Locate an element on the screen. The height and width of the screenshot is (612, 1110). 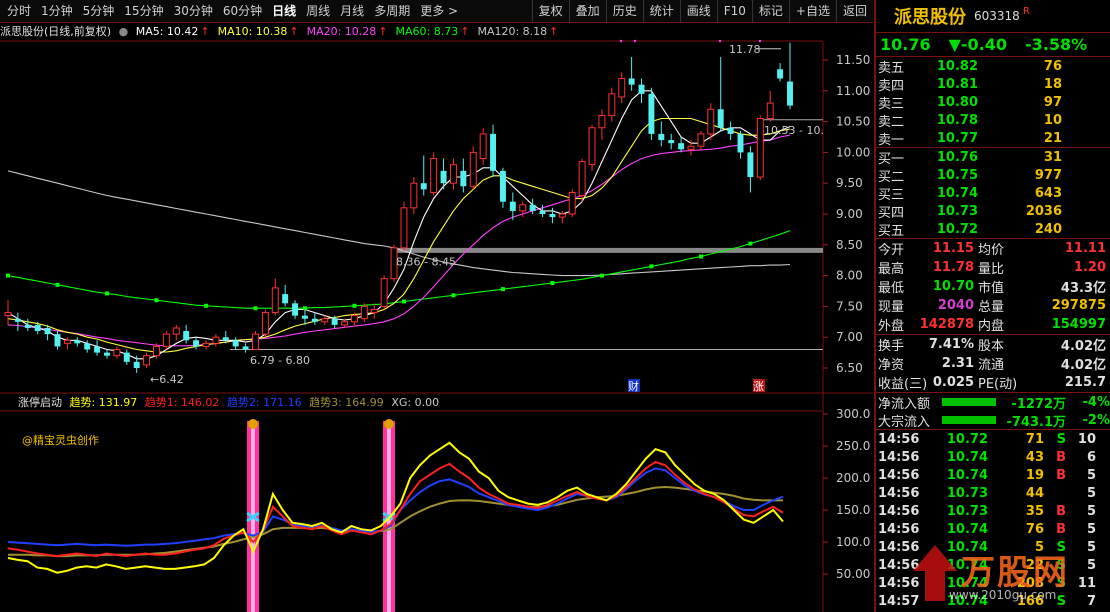
period-tab-2: 5分钟 is located at coordinates (99, 11).